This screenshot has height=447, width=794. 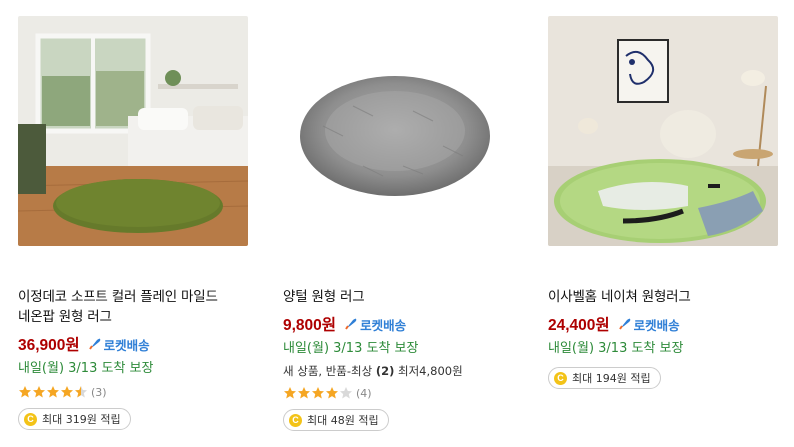 I want to click on product-price: 9,800원, so click(x=310, y=325).